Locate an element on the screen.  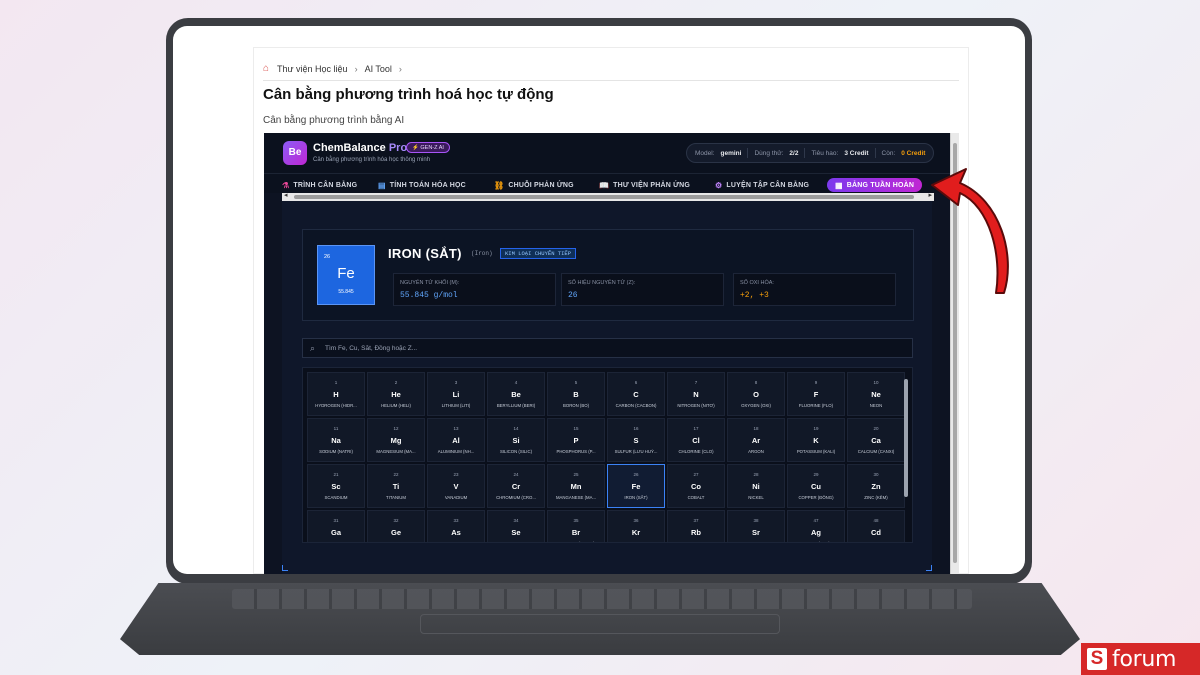
element-symbol: Sr is located at coordinates (756, 532).